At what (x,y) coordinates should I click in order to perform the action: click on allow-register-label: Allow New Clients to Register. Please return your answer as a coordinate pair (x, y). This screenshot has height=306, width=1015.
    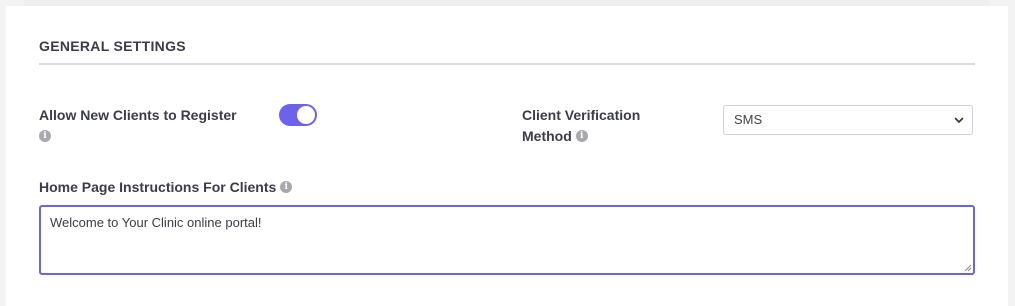
    Looking at the image, I should click on (138, 115).